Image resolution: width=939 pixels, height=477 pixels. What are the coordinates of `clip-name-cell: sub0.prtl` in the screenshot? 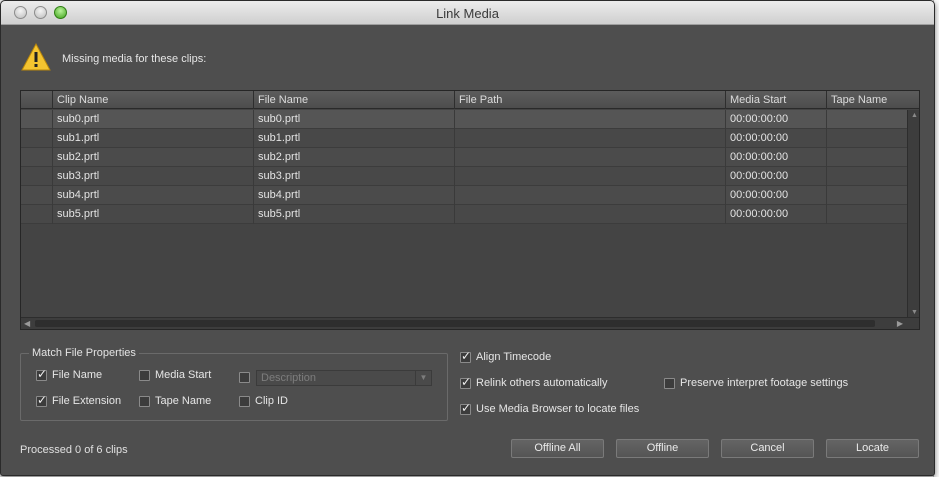 It's located at (152, 119).